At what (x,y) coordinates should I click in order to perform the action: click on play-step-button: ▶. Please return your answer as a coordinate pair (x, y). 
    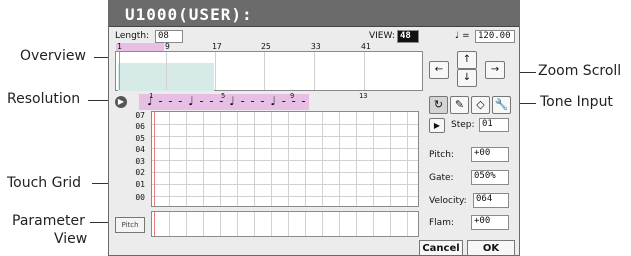
    Looking at the image, I should click on (437, 125).